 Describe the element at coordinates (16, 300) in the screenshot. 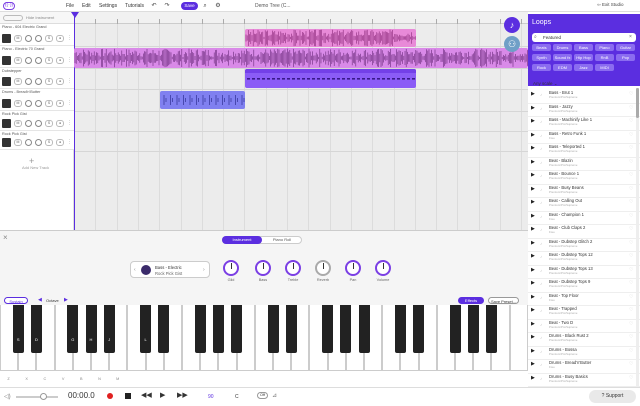

I see `sustain-button: Sustain` at that location.